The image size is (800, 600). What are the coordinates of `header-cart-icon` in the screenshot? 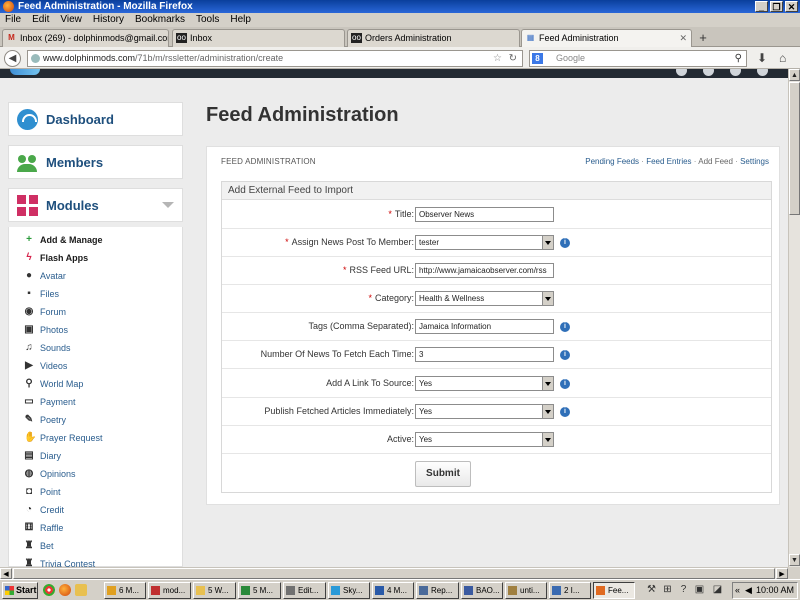 It's located at (735, 72).